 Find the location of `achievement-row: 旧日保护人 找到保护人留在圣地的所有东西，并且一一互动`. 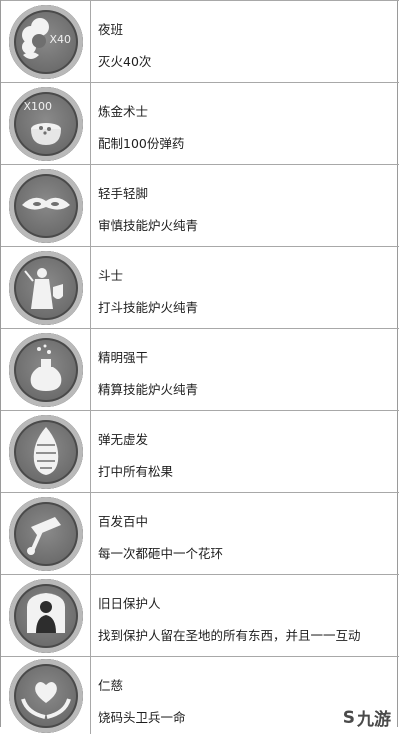

achievement-row: 旧日保护人 找到保护人留在圣地的所有东西，并且一一互动 is located at coordinates (200, 615).